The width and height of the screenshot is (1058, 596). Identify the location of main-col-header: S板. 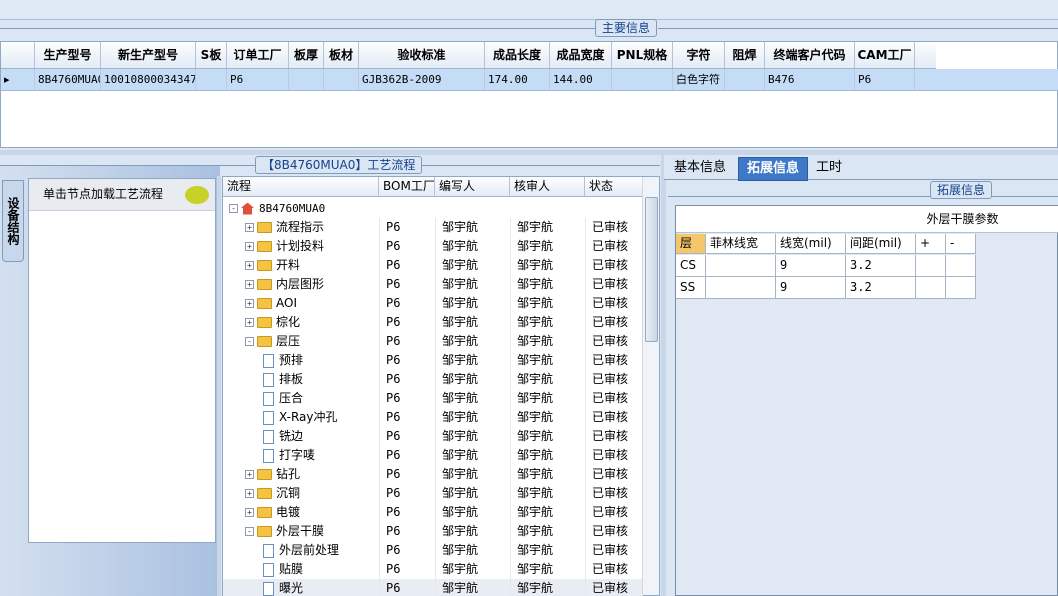
(211, 55).